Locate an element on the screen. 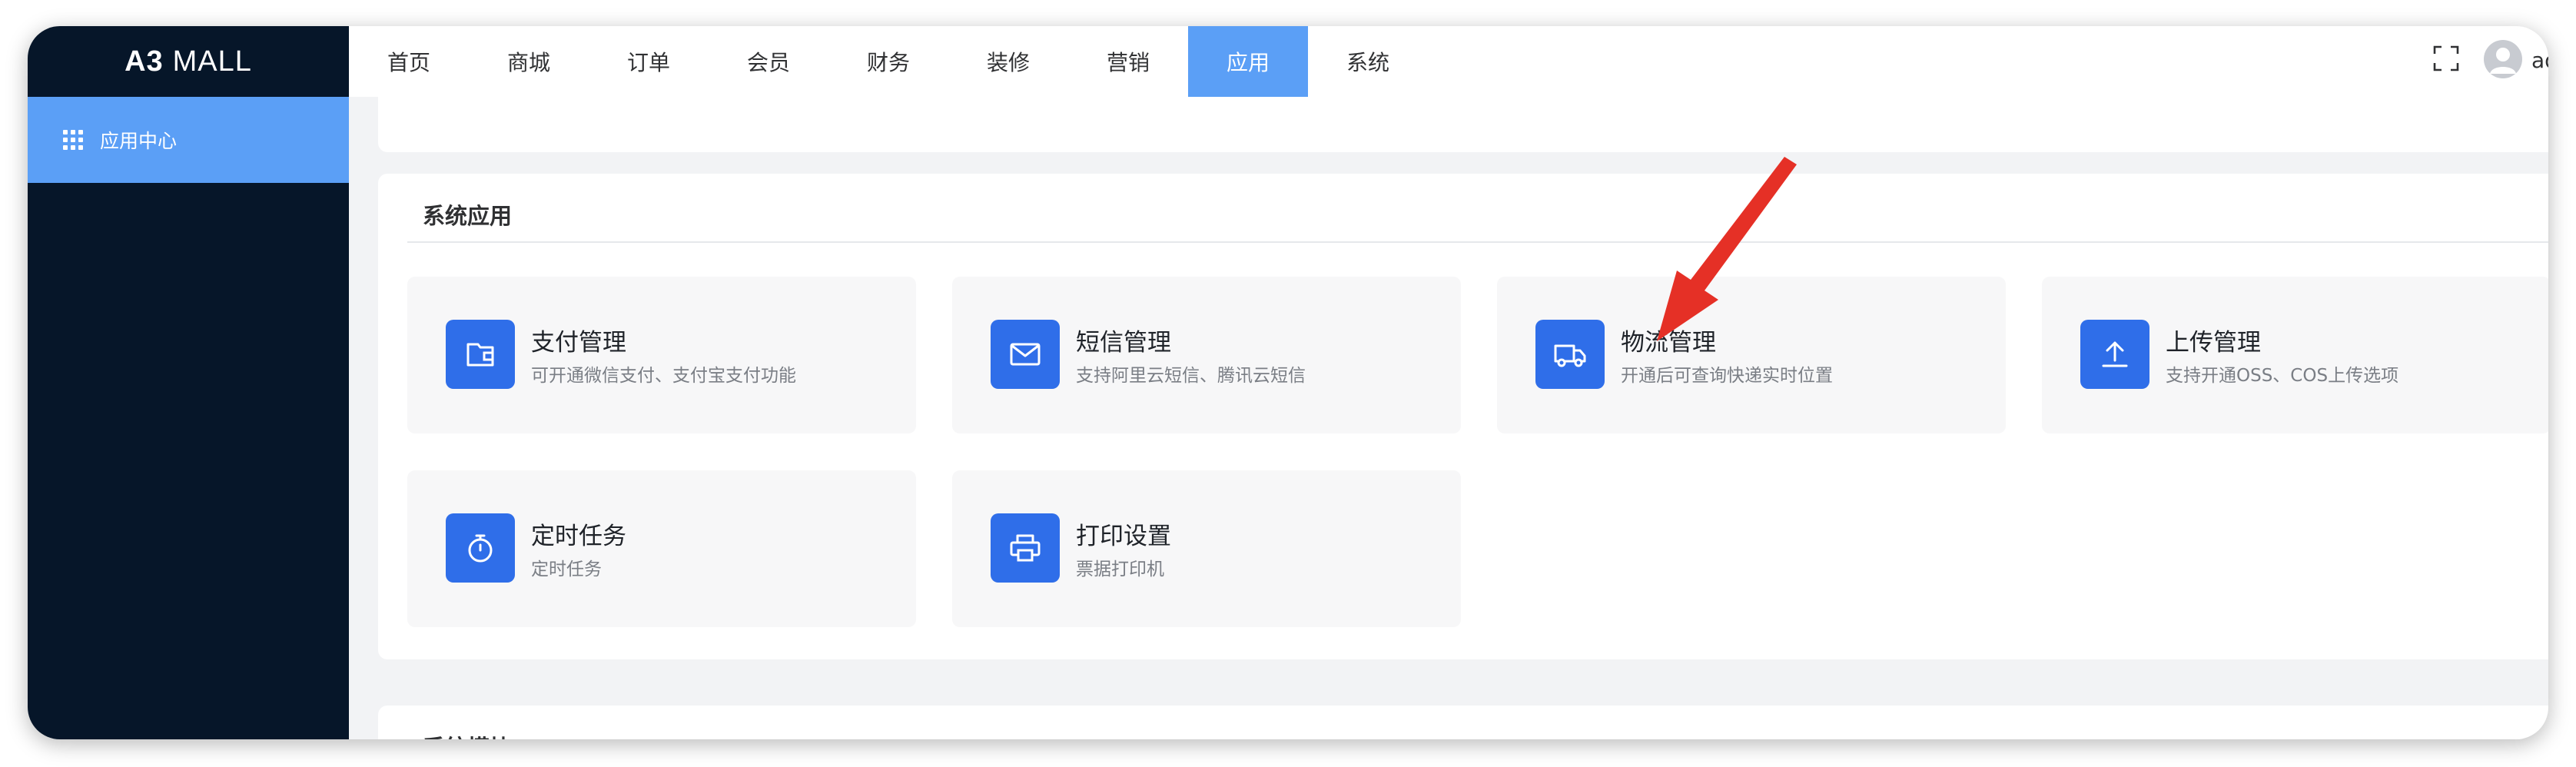 This screenshot has height=767, width=2576. section-title: 系统应用 is located at coordinates (468, 216).